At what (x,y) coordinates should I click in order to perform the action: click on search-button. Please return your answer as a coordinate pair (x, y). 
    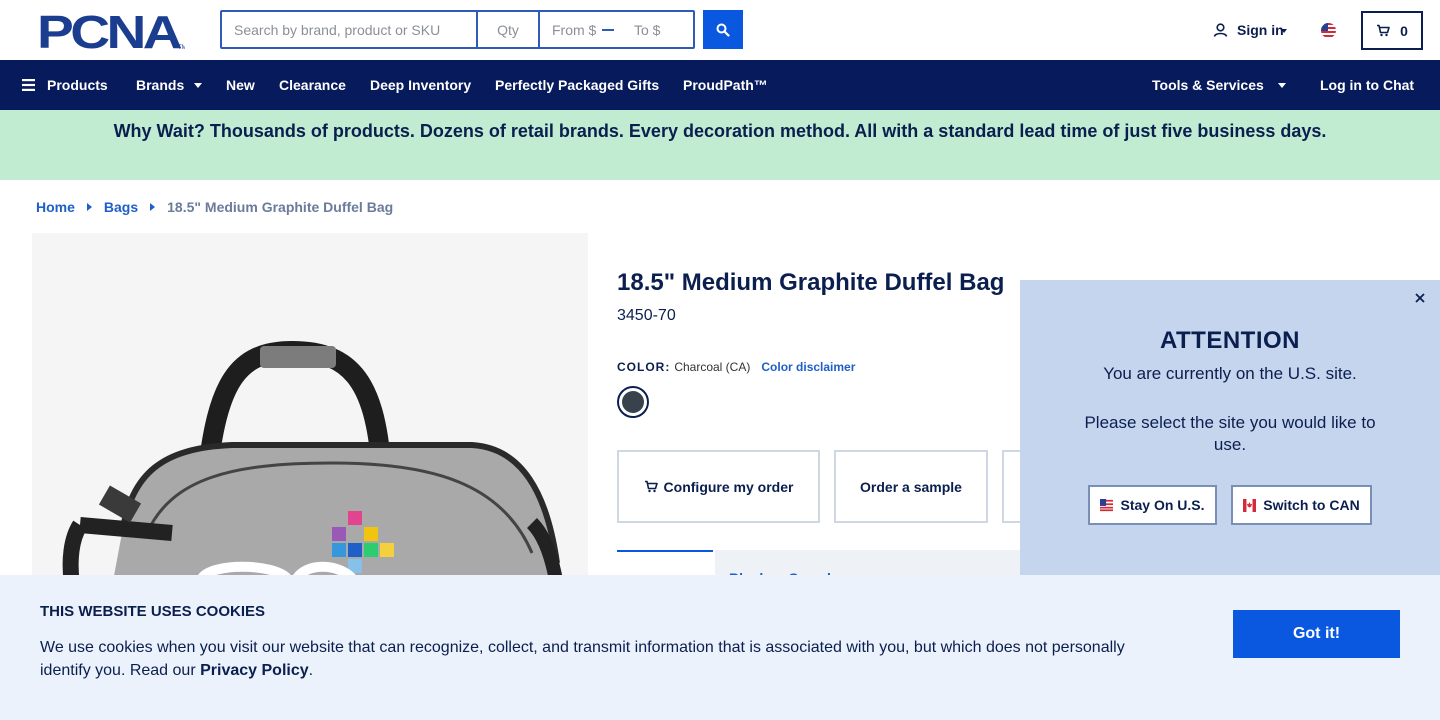
    Looking at the image, I should click on (723, 29).